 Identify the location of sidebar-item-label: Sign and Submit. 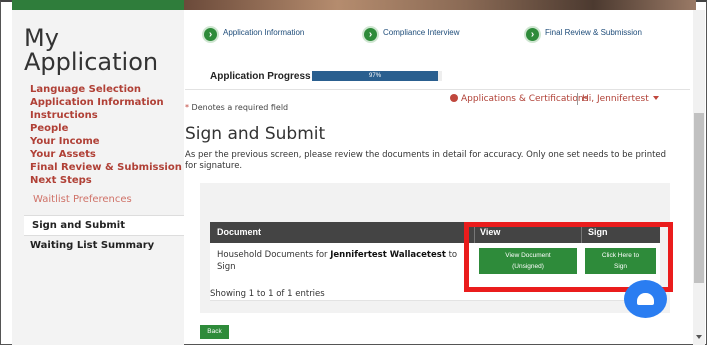
(79, 225).